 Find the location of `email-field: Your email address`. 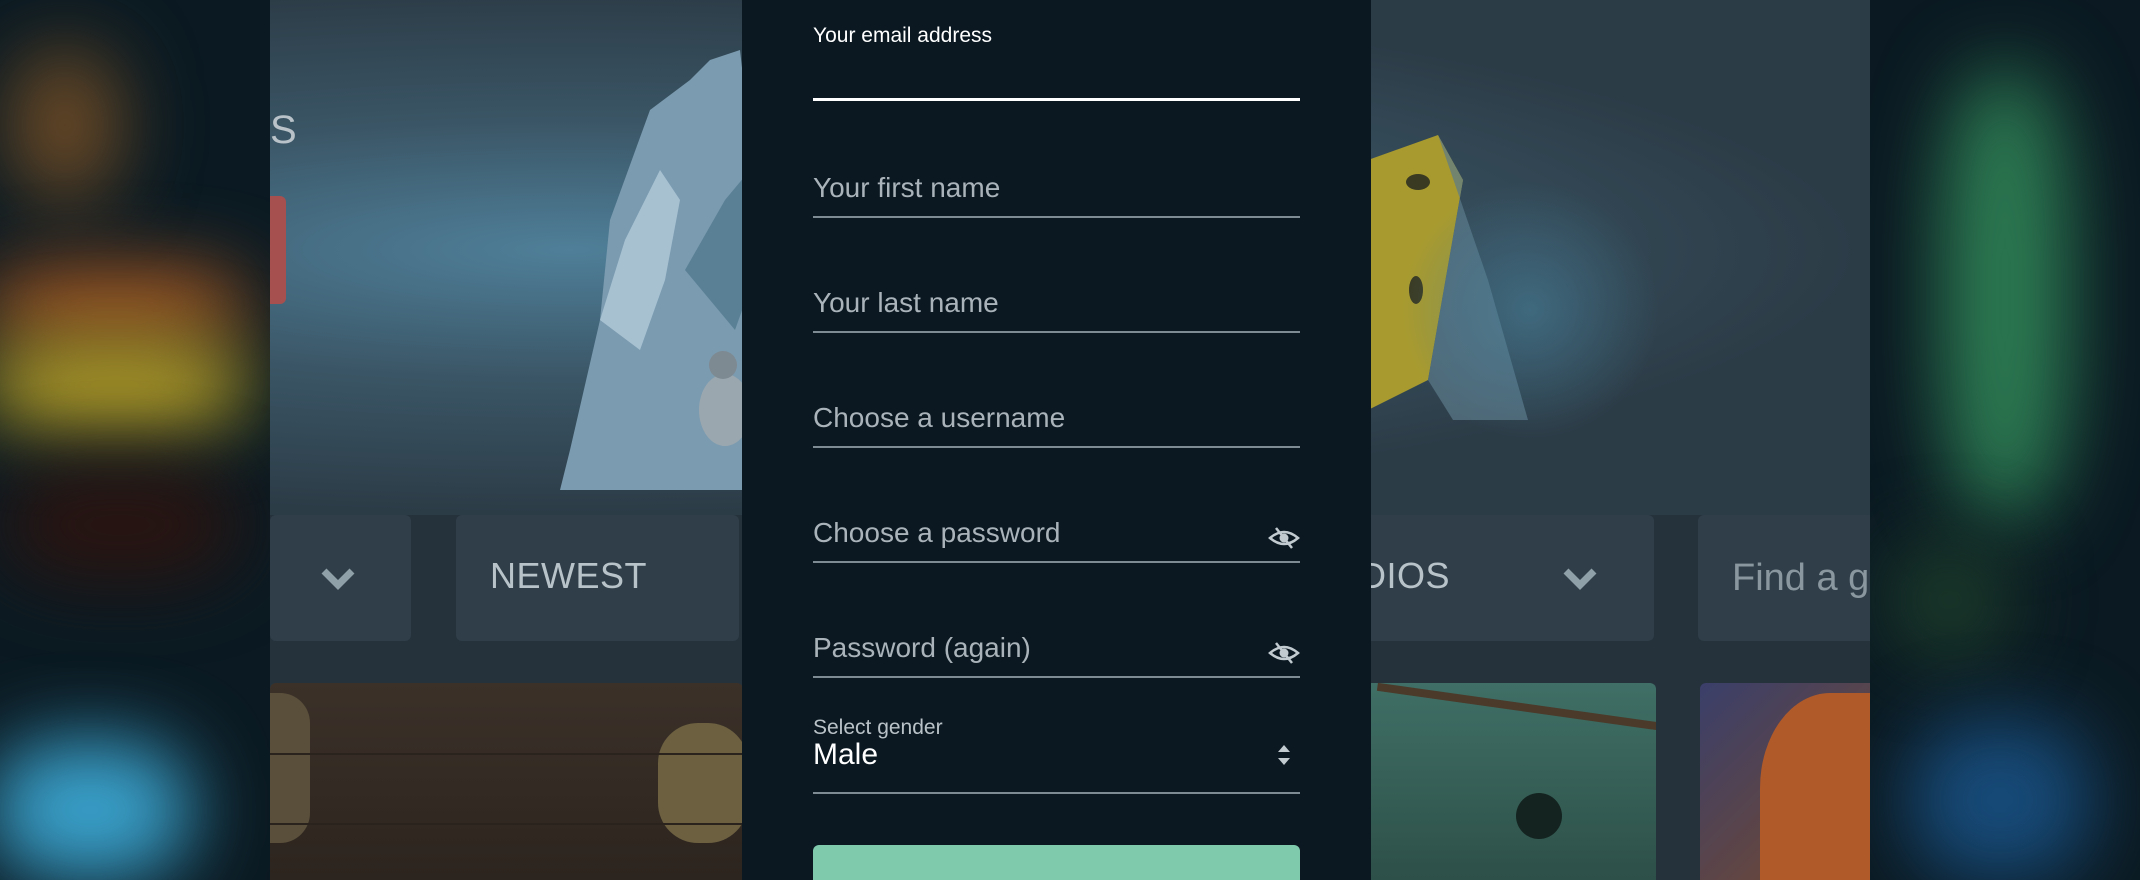

email-field: Your email address is located at coordinates (1056, 64).